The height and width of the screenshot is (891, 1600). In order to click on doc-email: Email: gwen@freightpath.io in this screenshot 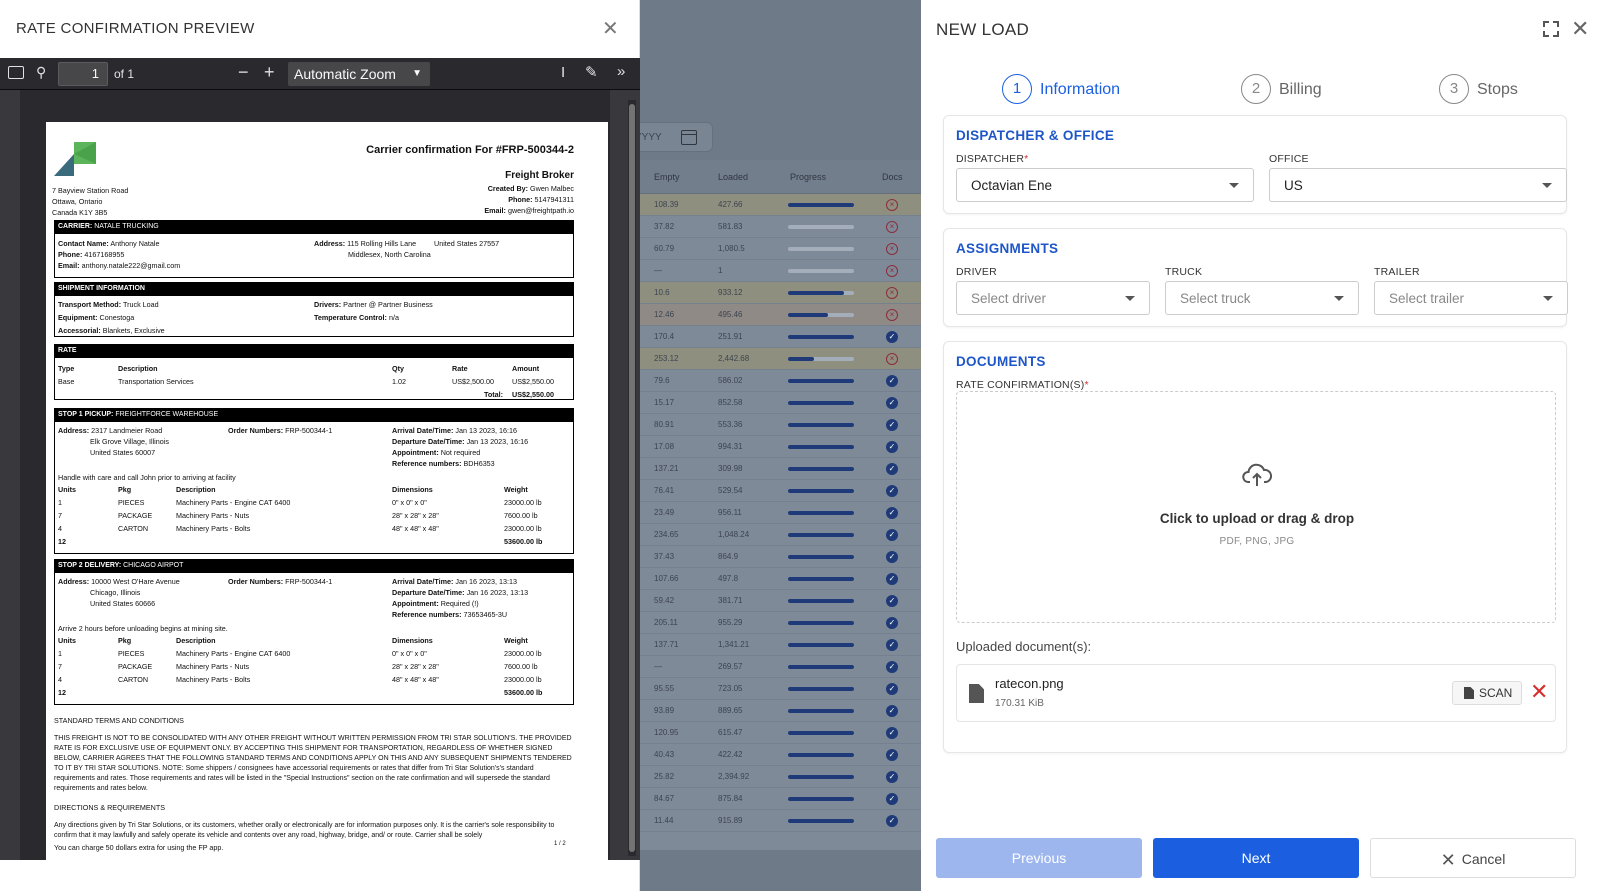, I will do `click(529, 210)`.